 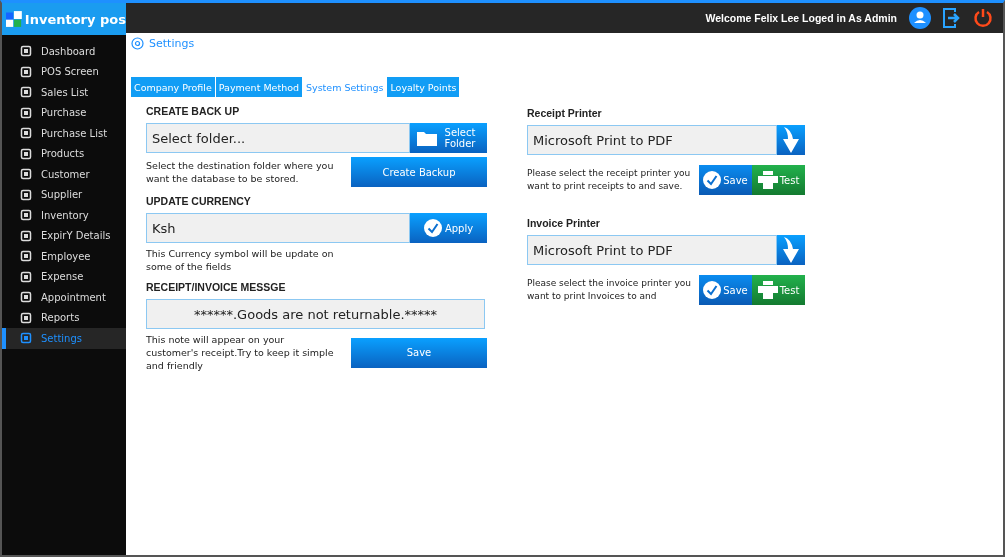 What do you see at coordinates (64, 317) in the screenshot?
I see `sidebar-item: Reports` at bounding box center [64, 317].